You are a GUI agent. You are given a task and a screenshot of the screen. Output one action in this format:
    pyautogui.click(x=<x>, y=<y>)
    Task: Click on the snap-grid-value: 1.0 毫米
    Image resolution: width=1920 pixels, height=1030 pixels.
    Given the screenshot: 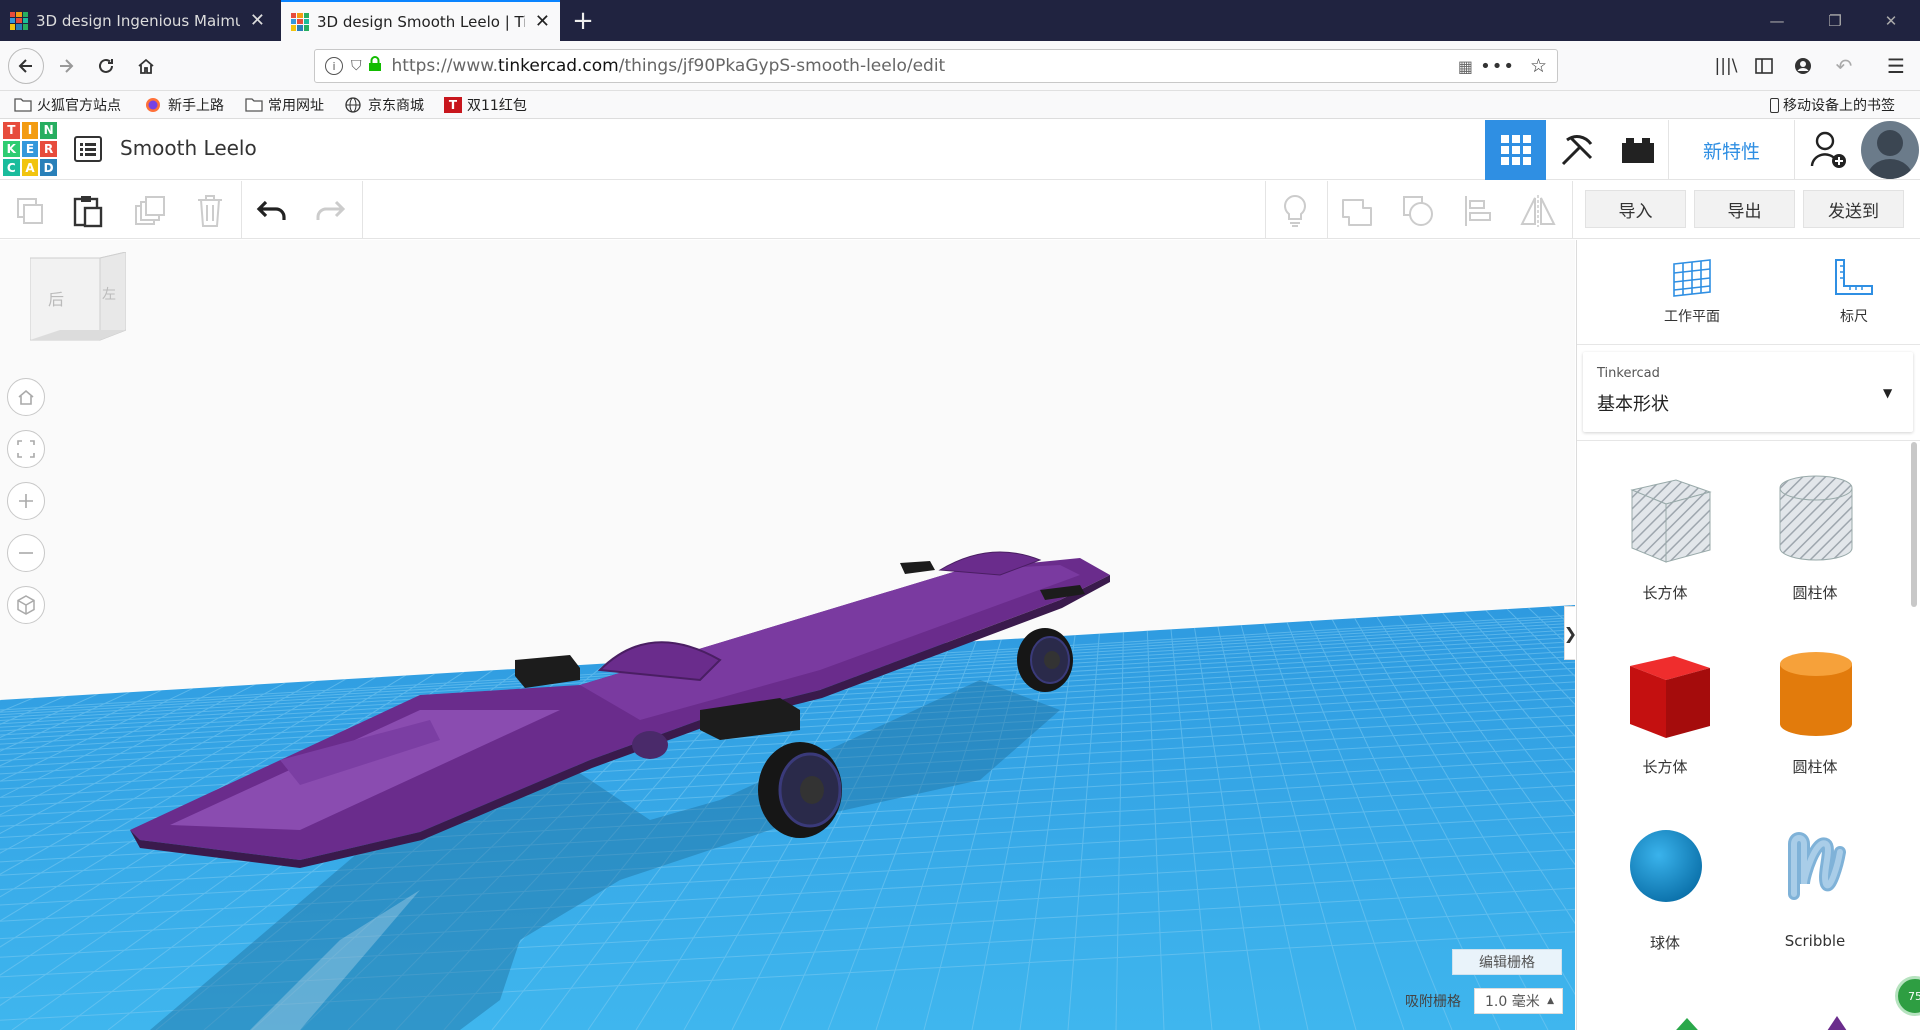 What is the action you would take?
    pyautogui.click(x=1512, y=1002)
    